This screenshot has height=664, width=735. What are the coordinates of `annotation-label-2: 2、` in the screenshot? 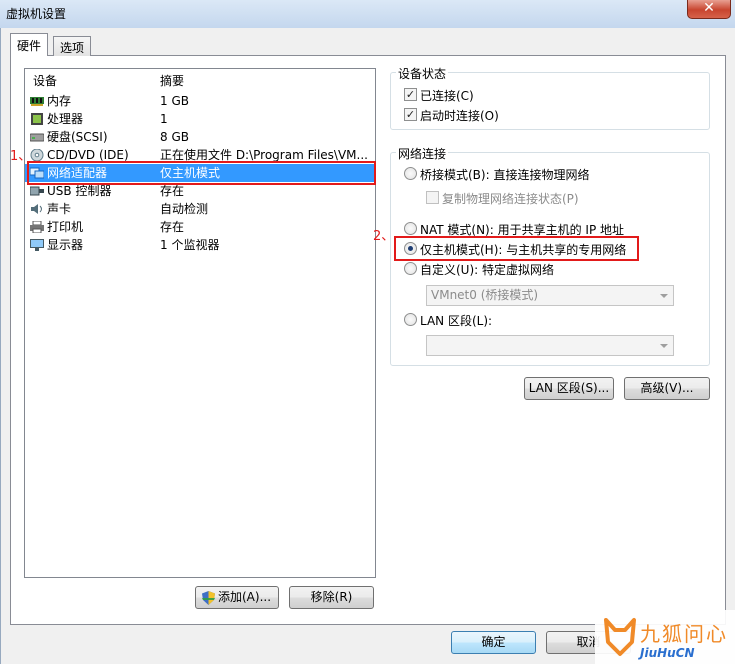 It's located at (384, 236).